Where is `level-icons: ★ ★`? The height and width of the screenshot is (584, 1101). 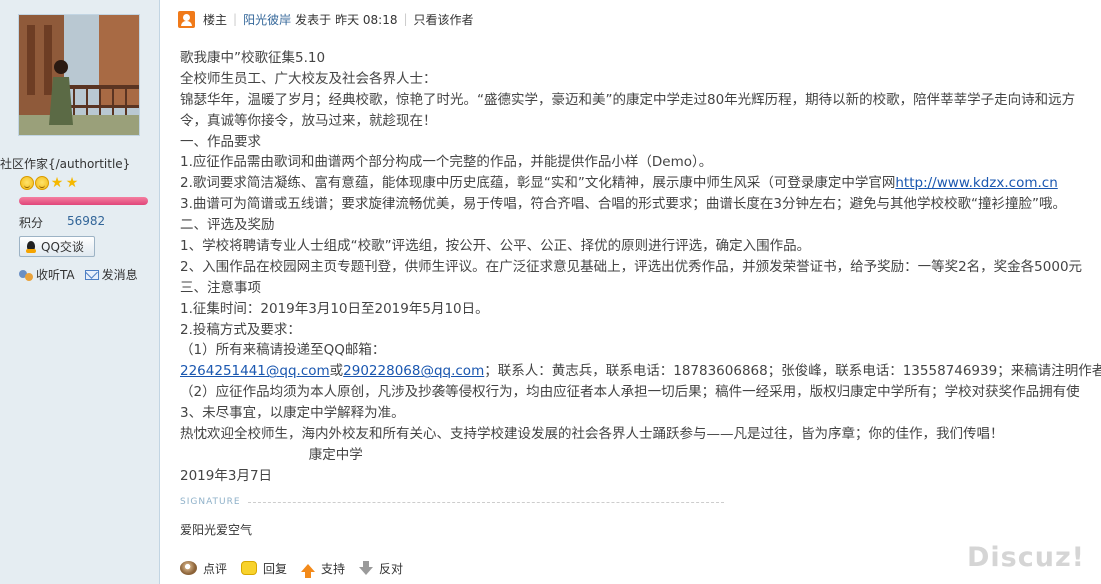 level-icons: ★ ★ is located at coordinates (49, 183).